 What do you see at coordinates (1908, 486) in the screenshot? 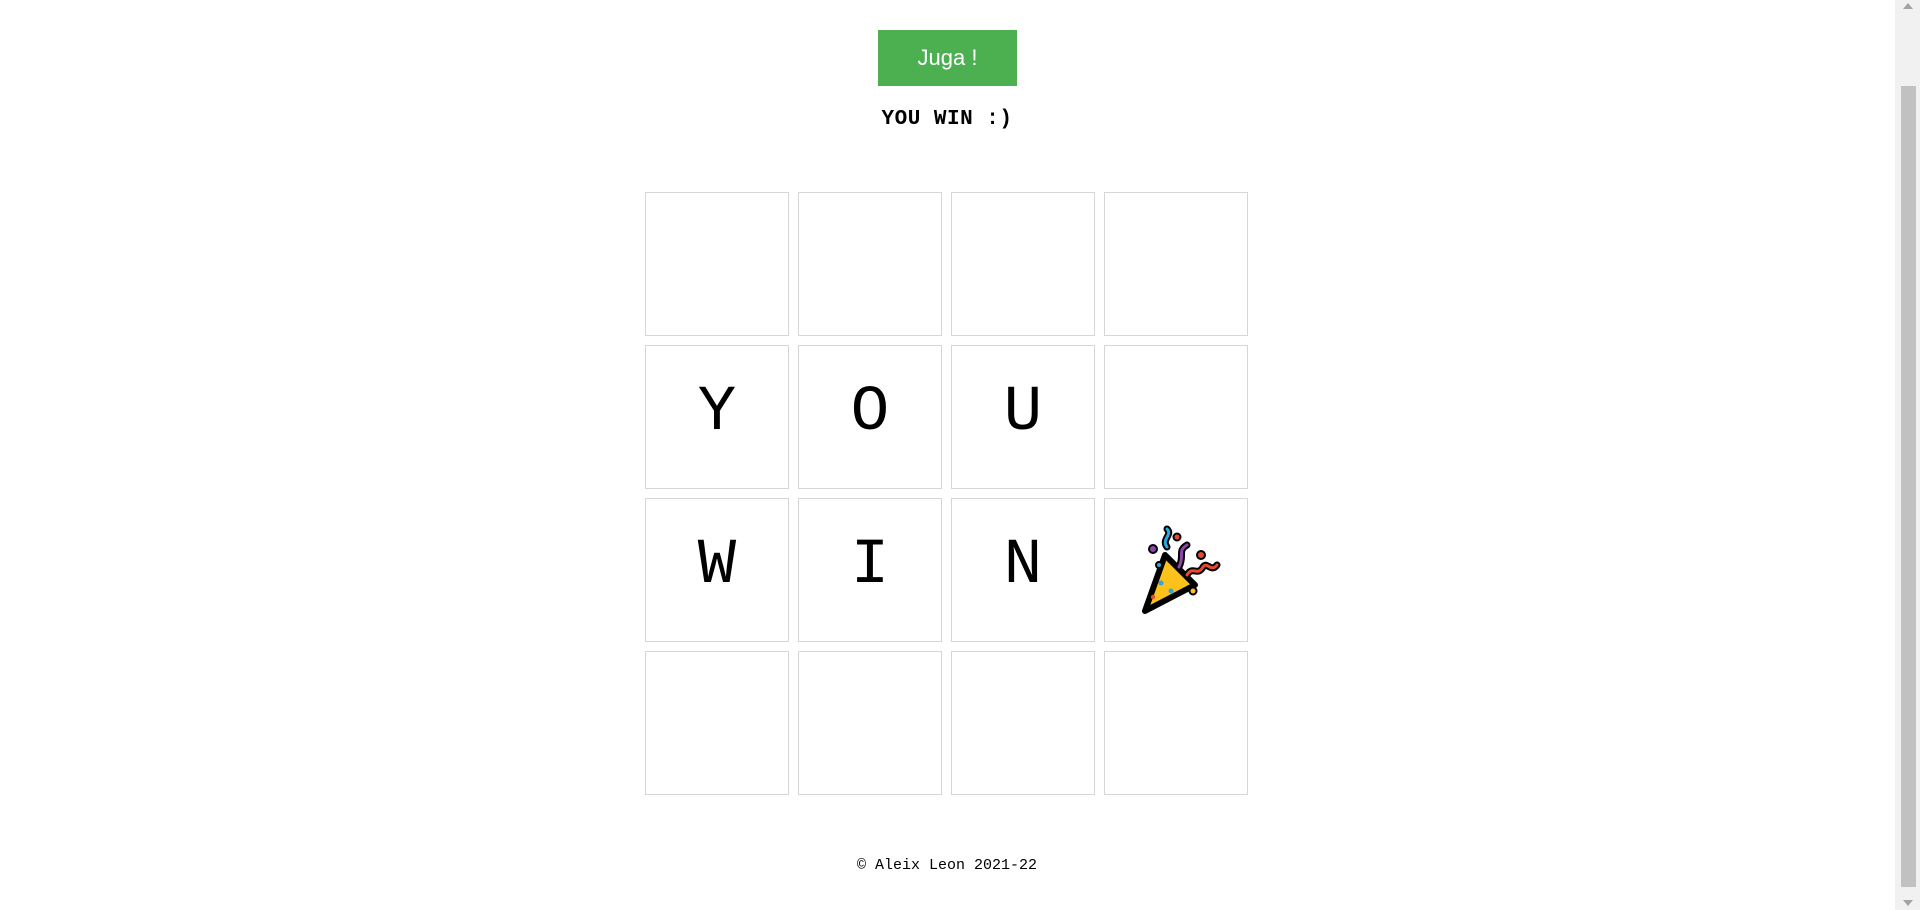
I see `scrollbar-thumb` at bounding box center [1908, 486].